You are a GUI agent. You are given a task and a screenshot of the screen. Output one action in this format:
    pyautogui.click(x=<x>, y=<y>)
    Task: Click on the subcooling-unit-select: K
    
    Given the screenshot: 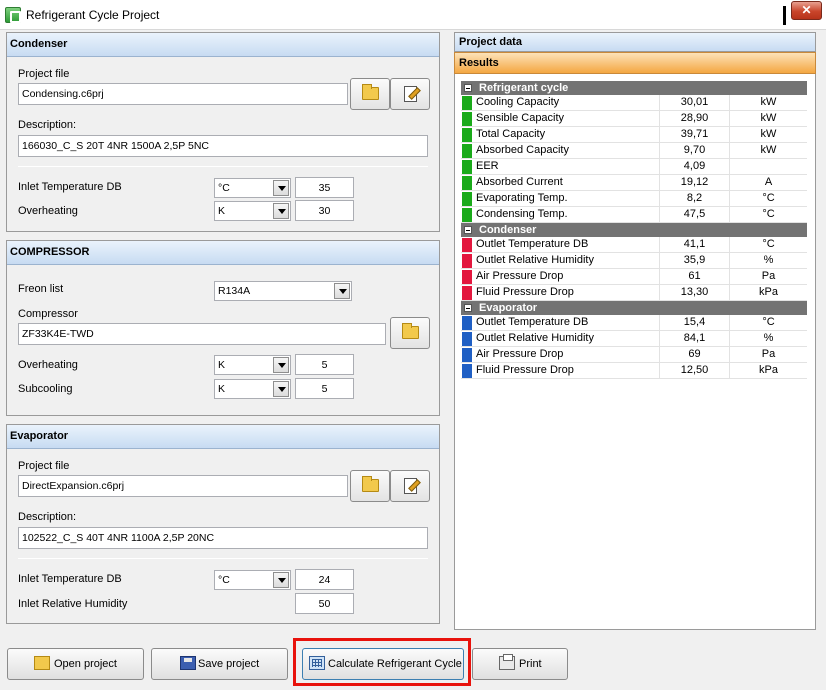 What is the action you would take?
    pyautogui.click(x=252, y=389)
    